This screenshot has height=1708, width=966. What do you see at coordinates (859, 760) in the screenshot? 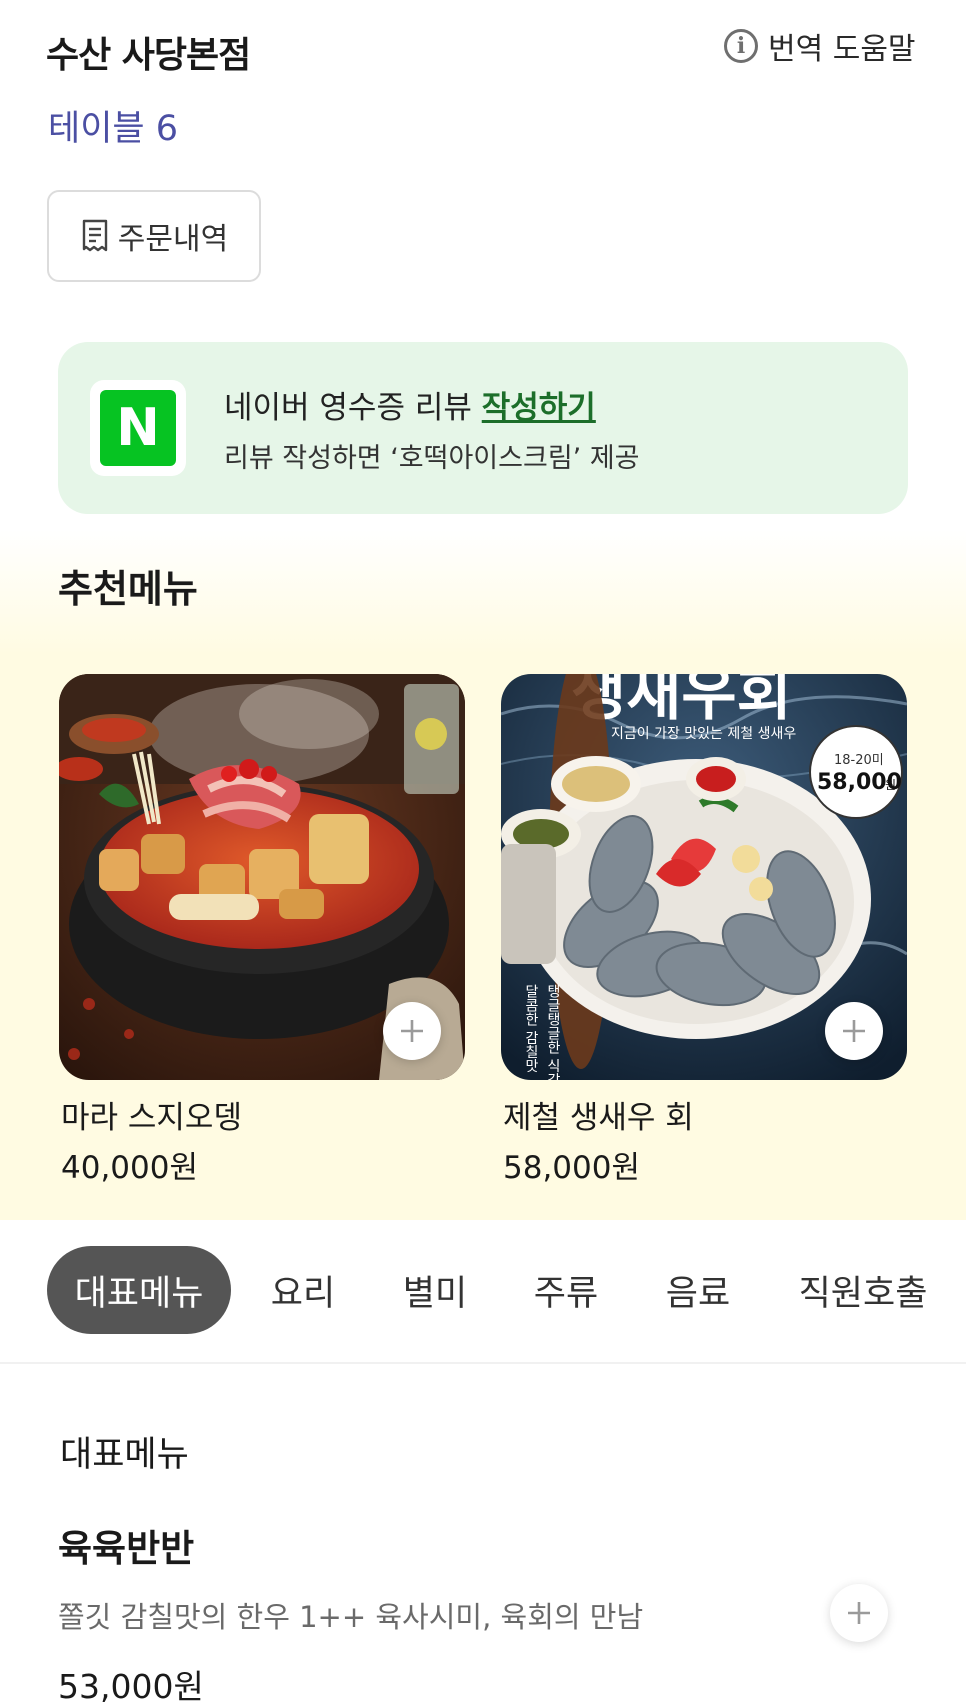
I see `badge-count: 18-20미` at bounding box center [859, 760].